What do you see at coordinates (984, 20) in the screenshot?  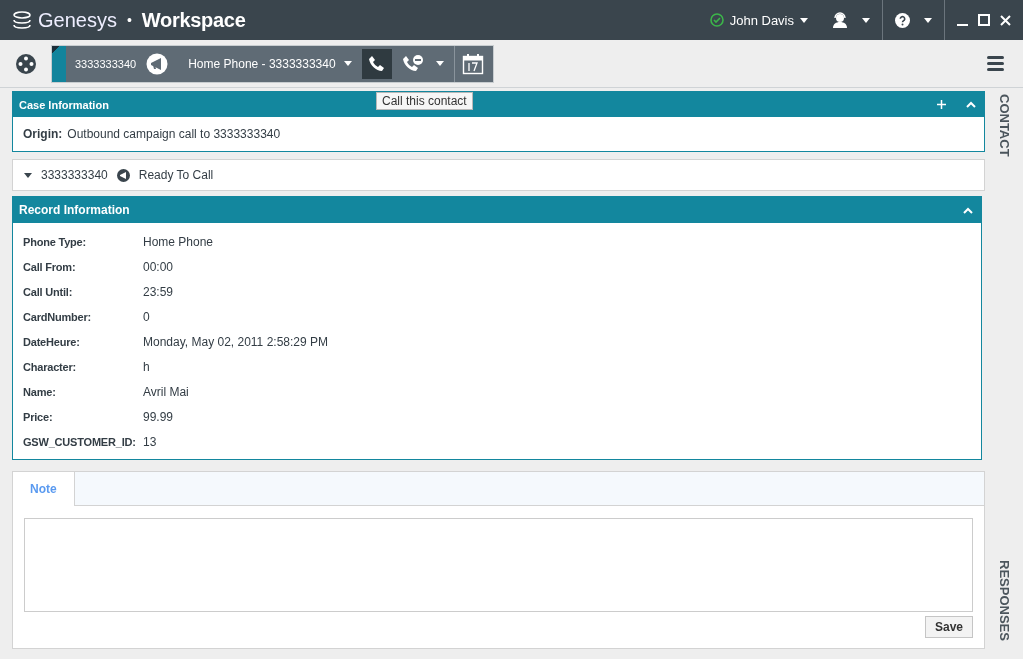 I see `maximize-icon` at bounding box center [984, 20].